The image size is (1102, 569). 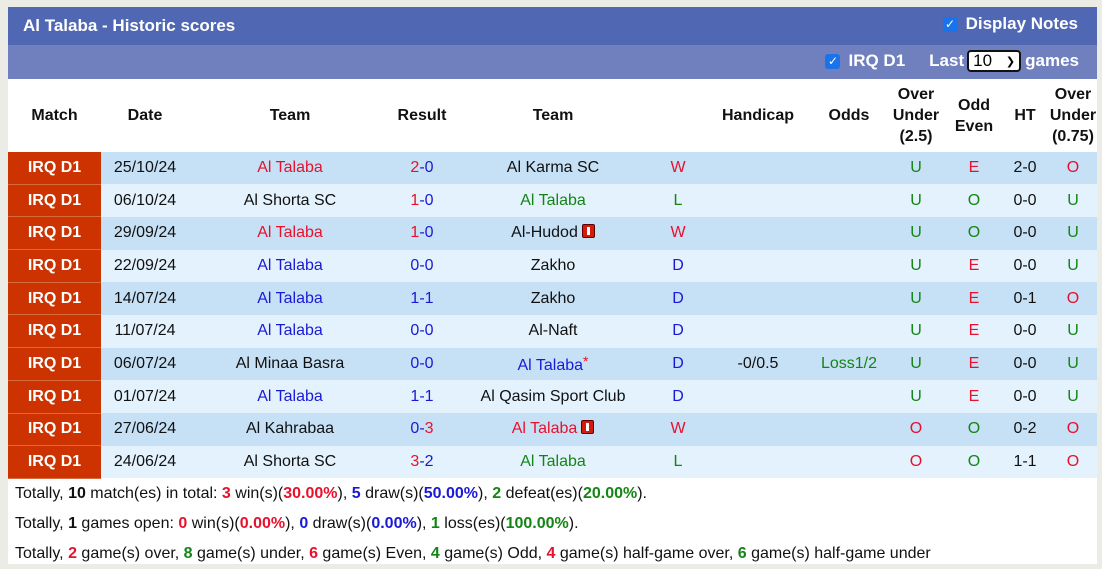 I want to click on away-team-cell: Al Talaba*, so click(x=553, y=364).